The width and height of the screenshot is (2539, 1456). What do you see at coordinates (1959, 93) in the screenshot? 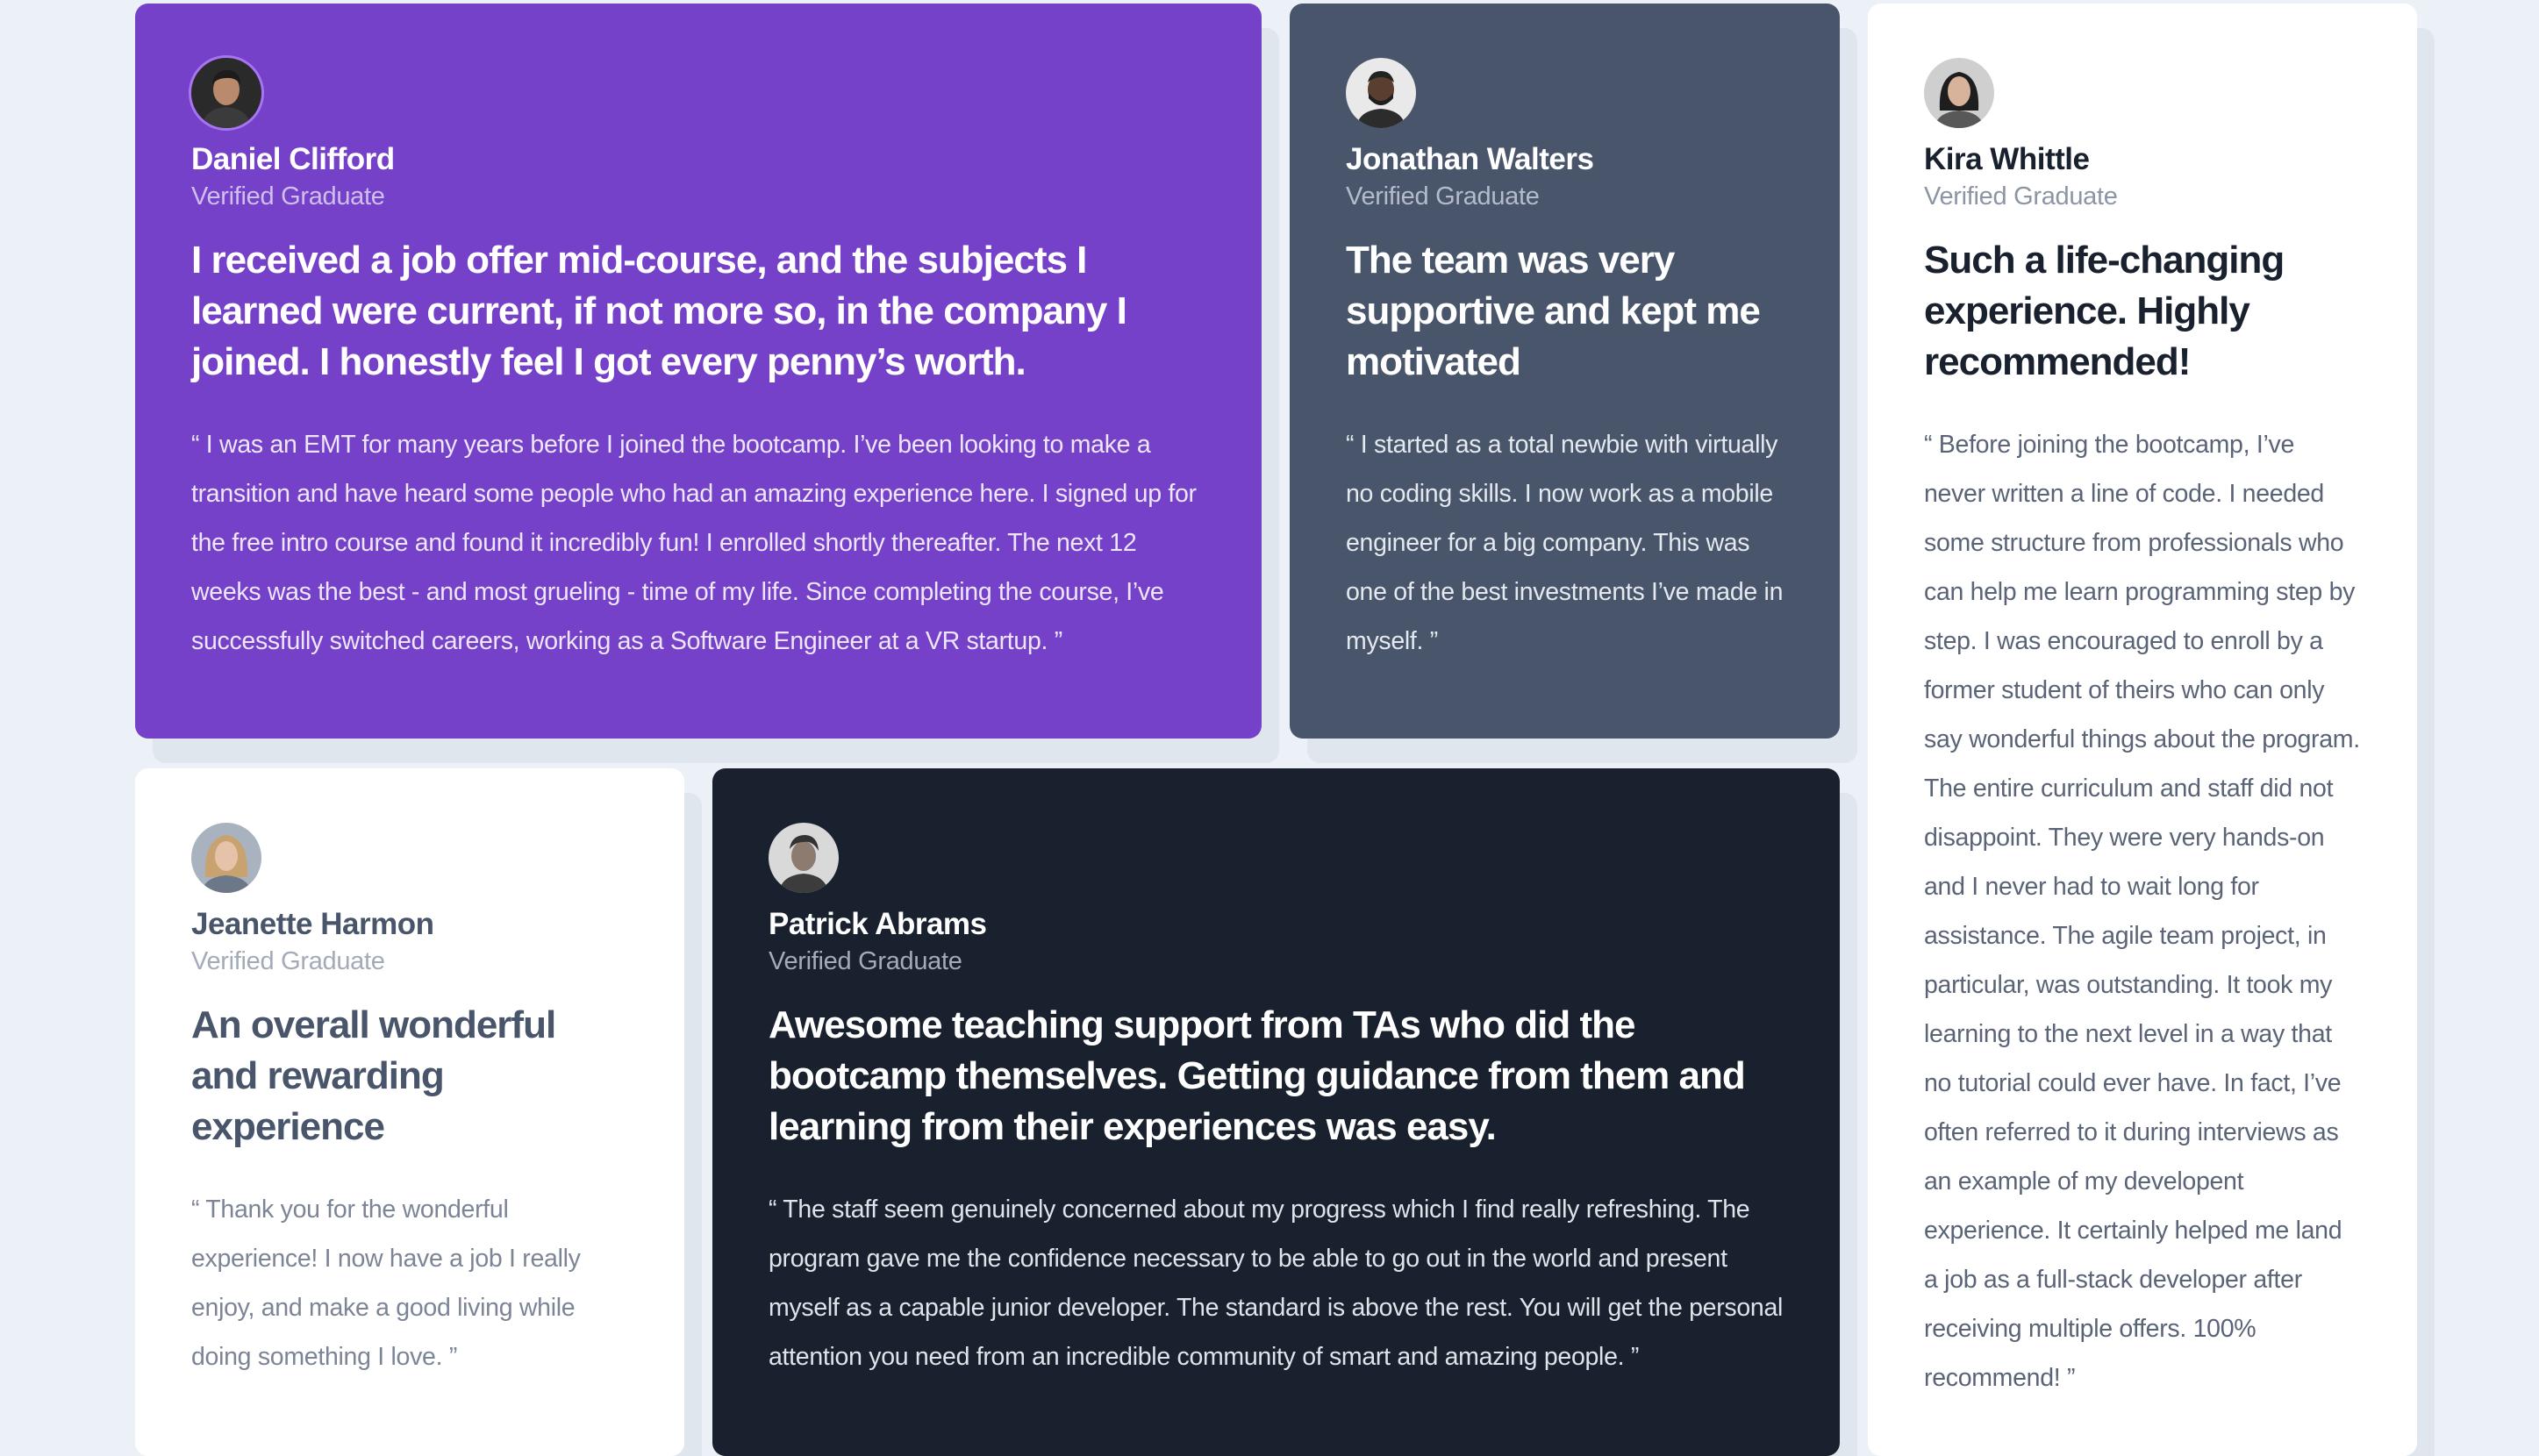
I see `avatar-kira-whittle` at bounding box center [1959, 93].